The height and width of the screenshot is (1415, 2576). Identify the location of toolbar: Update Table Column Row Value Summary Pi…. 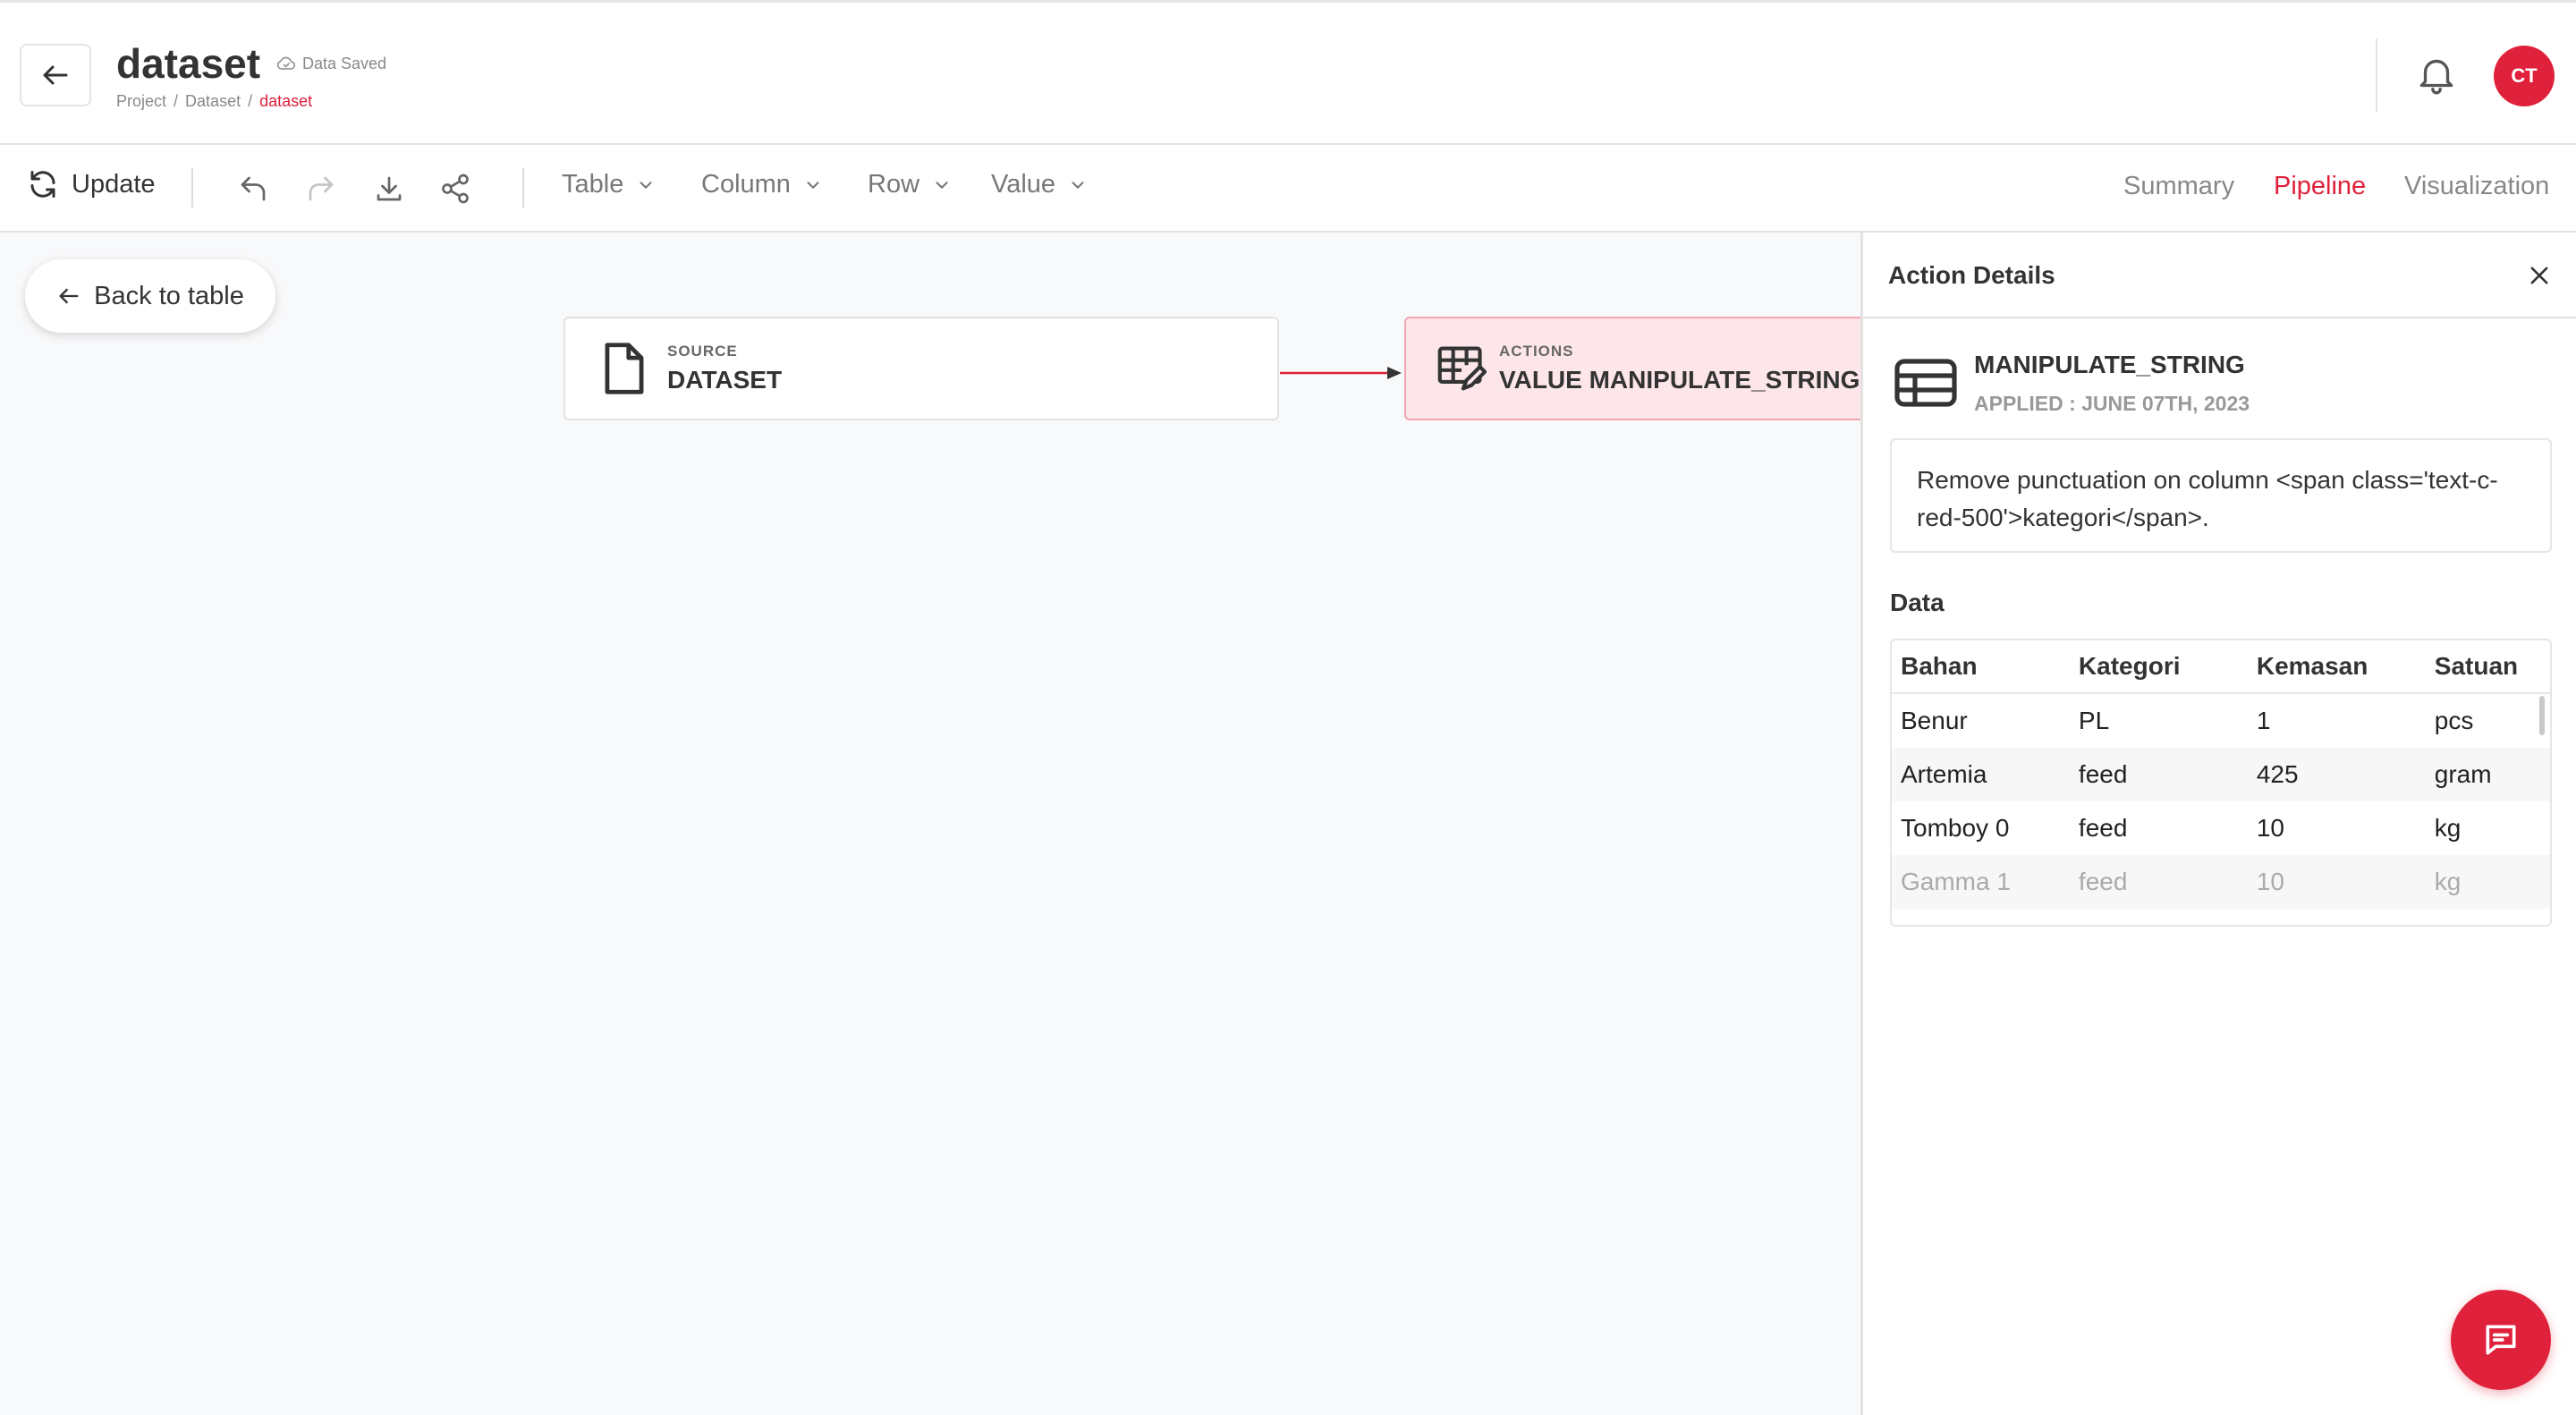
(1288, 189).